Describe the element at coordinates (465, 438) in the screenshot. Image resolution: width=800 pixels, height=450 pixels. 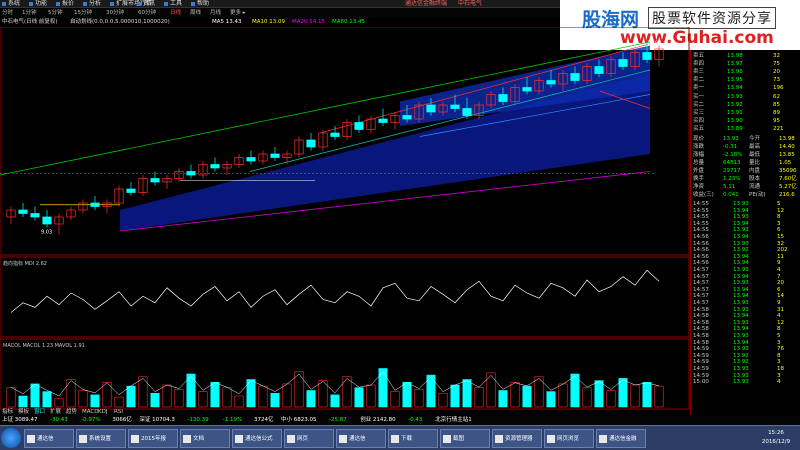
I see `taskbar-task: 截图` at that location.